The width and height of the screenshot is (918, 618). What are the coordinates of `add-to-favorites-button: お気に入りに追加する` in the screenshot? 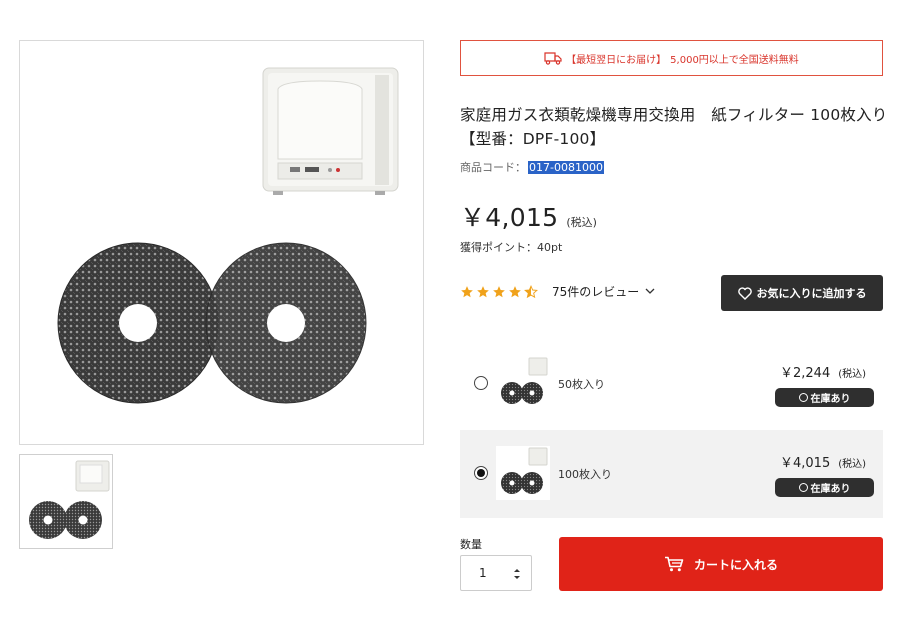 It's located at (802, 293).